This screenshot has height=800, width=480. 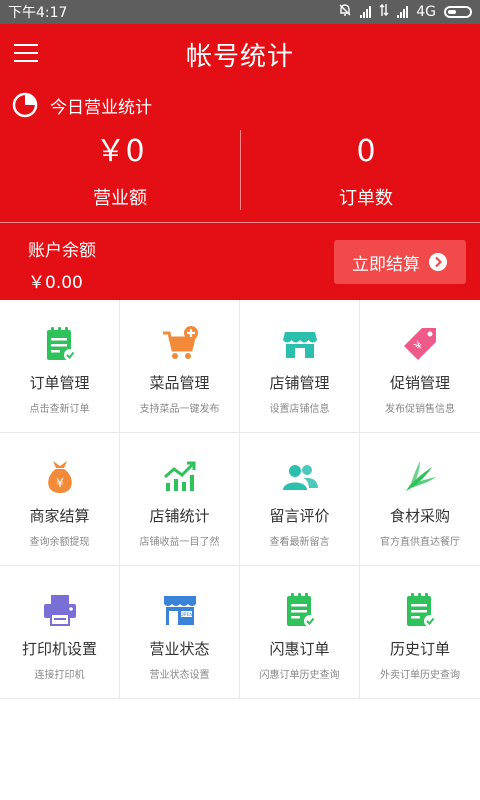 I want to click on status-time: 下午4:17, so click(x=38, y=13).